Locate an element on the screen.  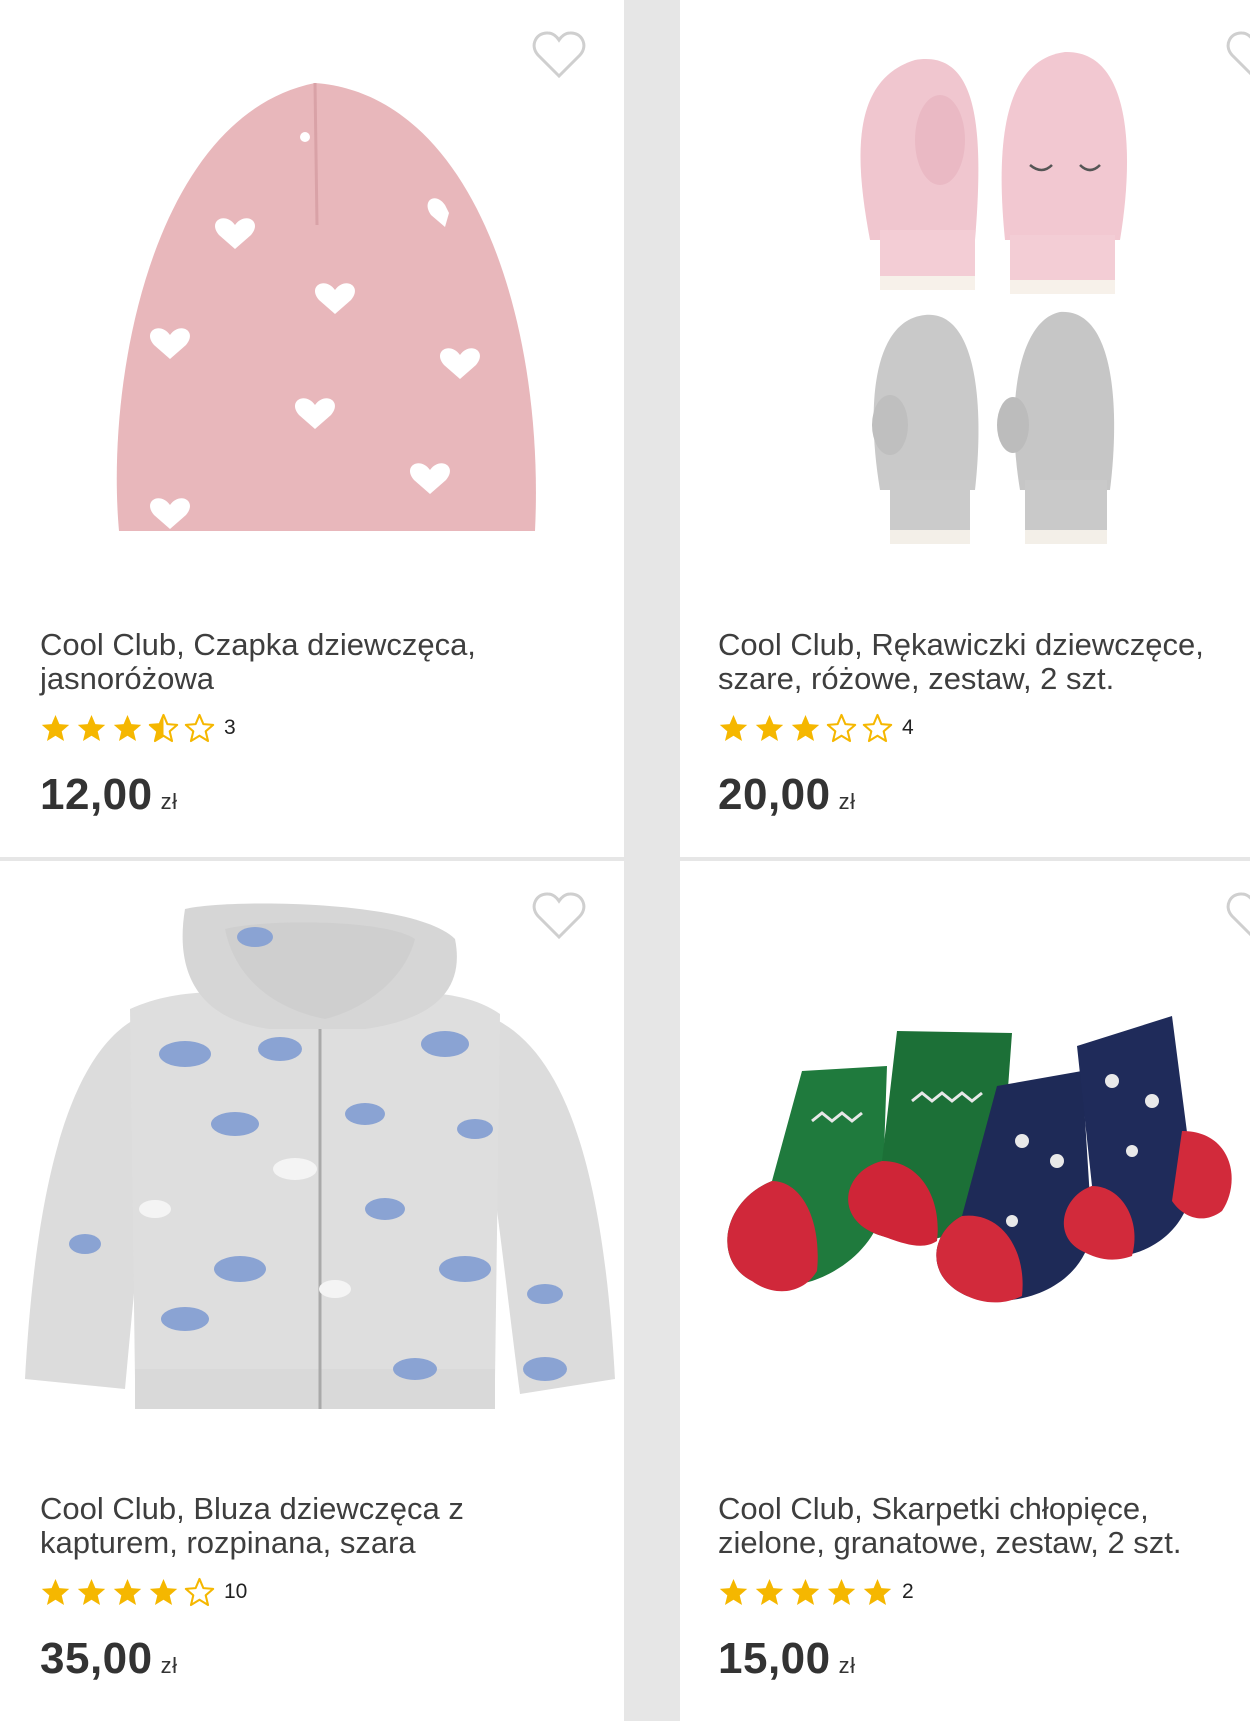
rating-stars: 3 is located at coordinates (138, 728).